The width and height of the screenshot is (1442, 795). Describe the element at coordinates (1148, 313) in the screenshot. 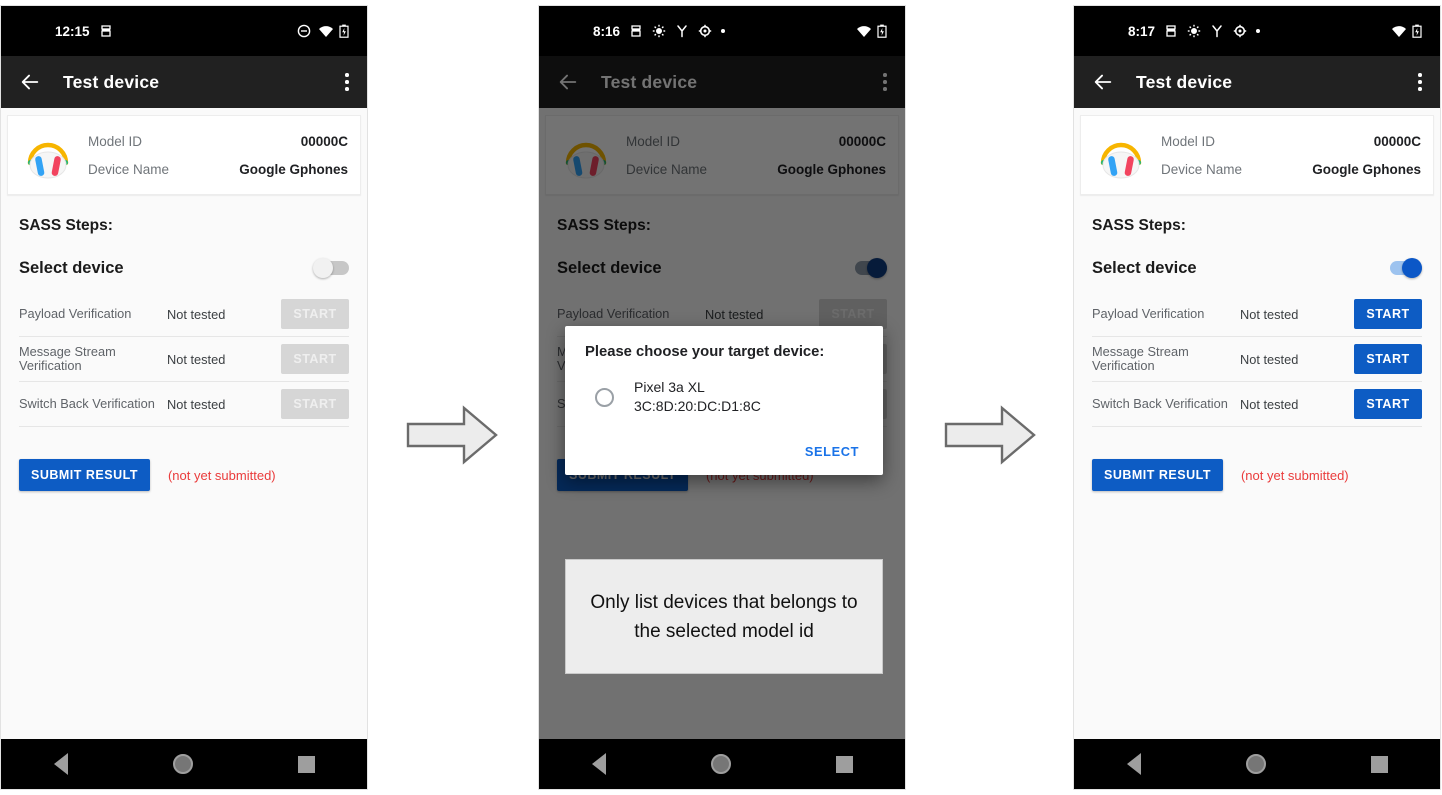

I see `test-name: Payload Verification` at that location.